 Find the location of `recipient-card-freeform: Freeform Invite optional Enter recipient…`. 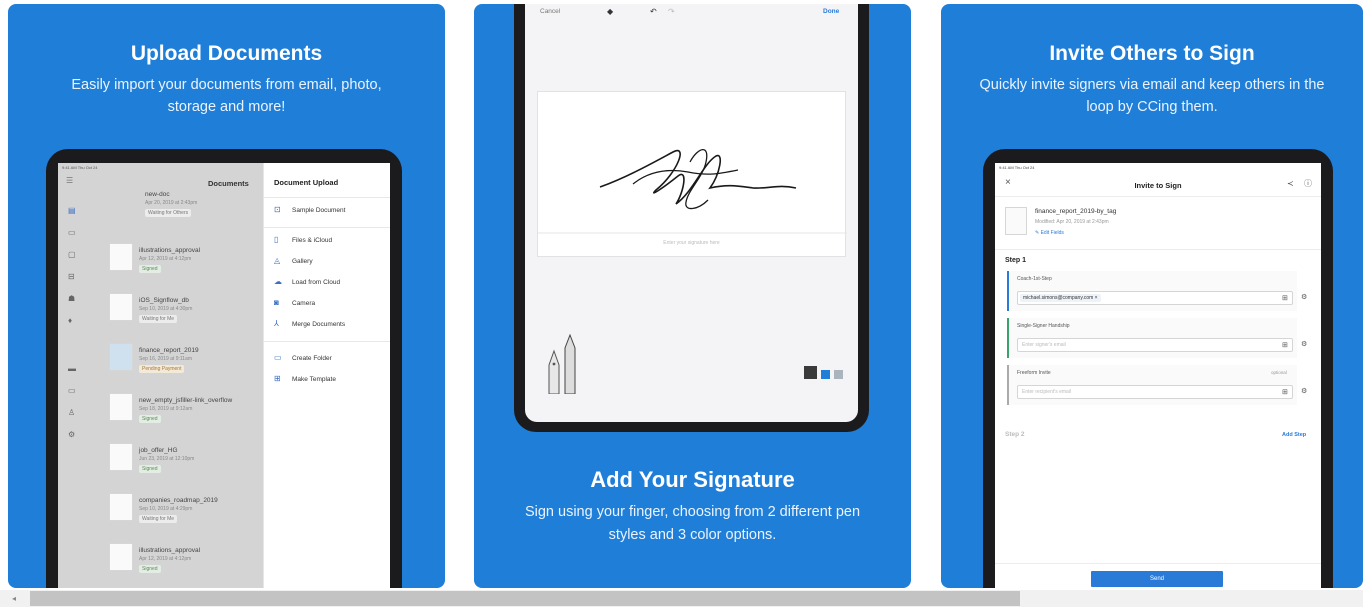

recipient-card-freeform: Freeform Invite optional Enter recipient… is located at coordinates (1157, 385).